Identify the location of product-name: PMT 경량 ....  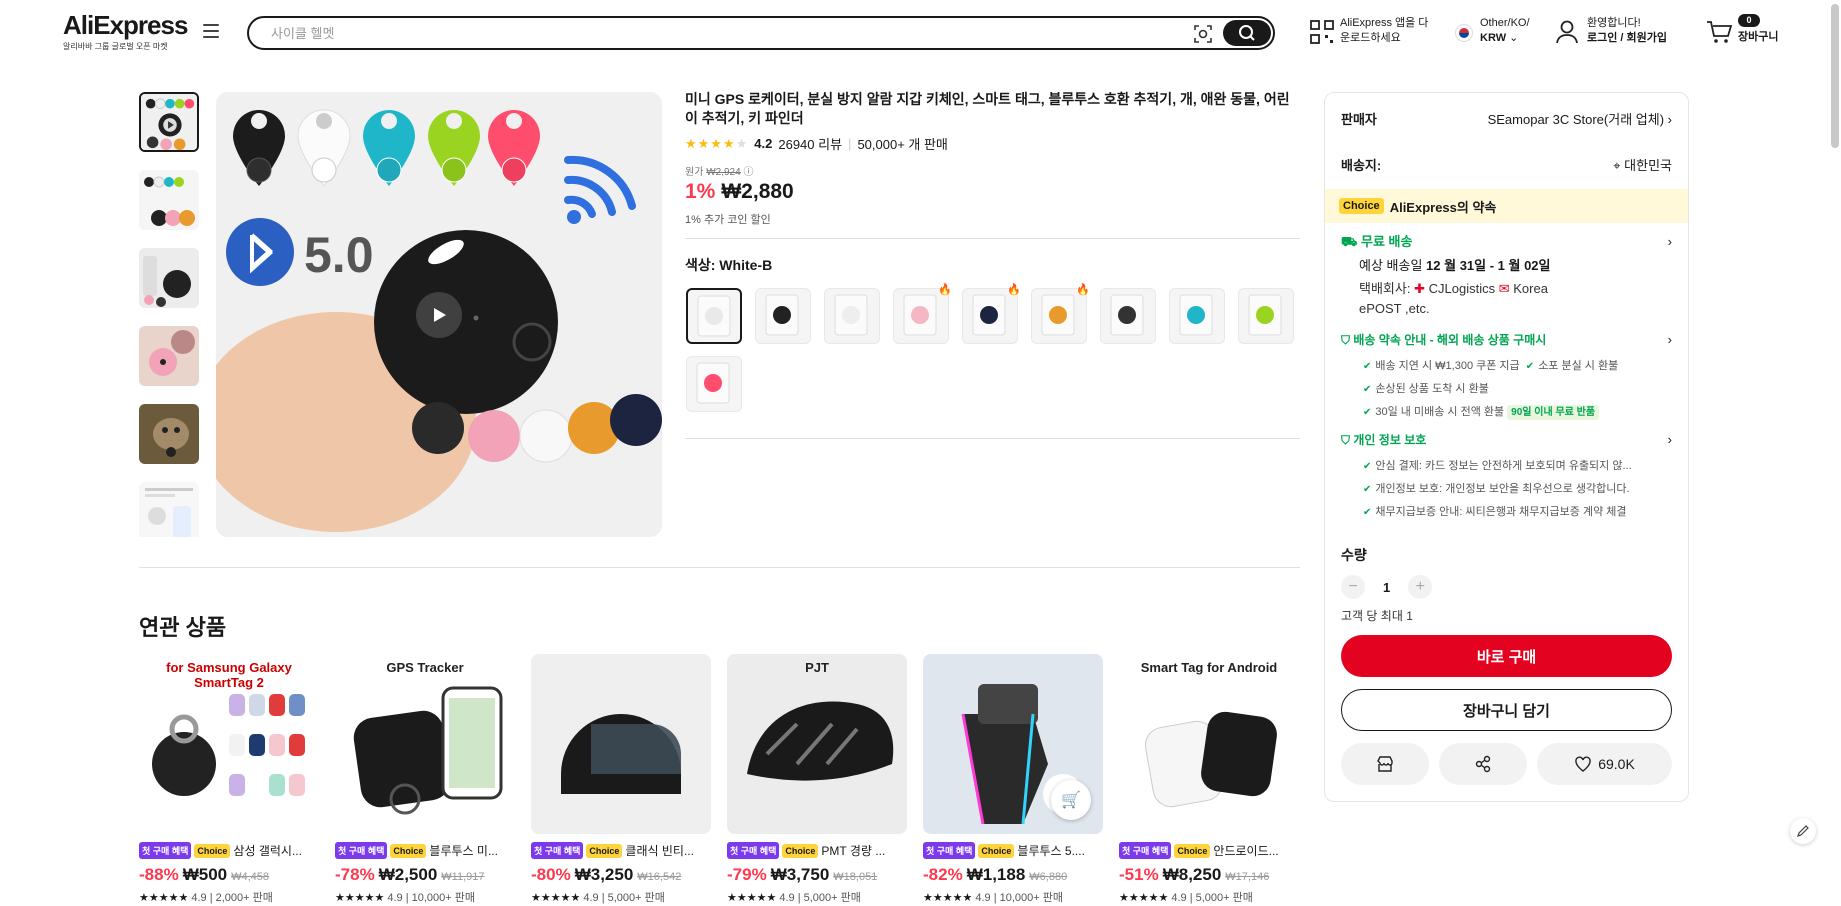
(853, 850).